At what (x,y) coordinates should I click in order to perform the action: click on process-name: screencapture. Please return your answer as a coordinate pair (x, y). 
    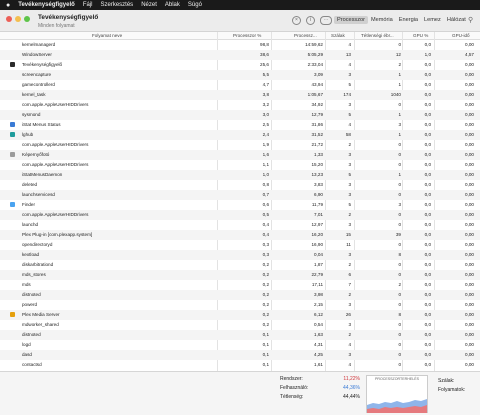
    Looking at the image, I should click on (37, 74).